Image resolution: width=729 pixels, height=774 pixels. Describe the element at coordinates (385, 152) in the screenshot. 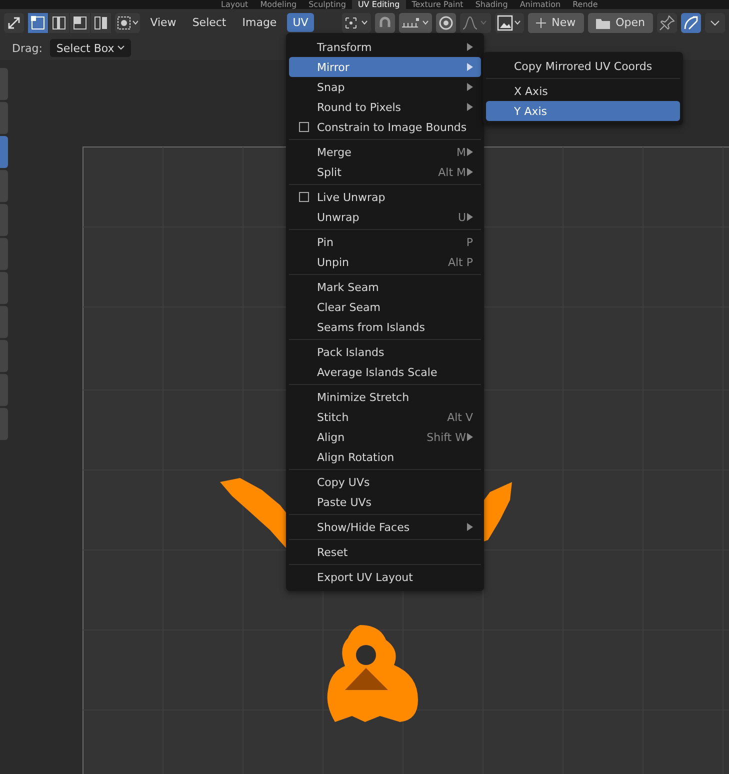

I see `menu-item: Merge M` at that location.